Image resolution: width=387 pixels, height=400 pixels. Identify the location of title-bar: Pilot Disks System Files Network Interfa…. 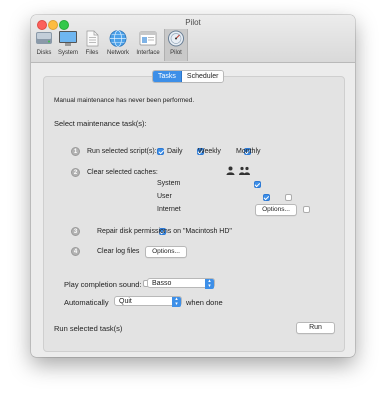
(193, 39).